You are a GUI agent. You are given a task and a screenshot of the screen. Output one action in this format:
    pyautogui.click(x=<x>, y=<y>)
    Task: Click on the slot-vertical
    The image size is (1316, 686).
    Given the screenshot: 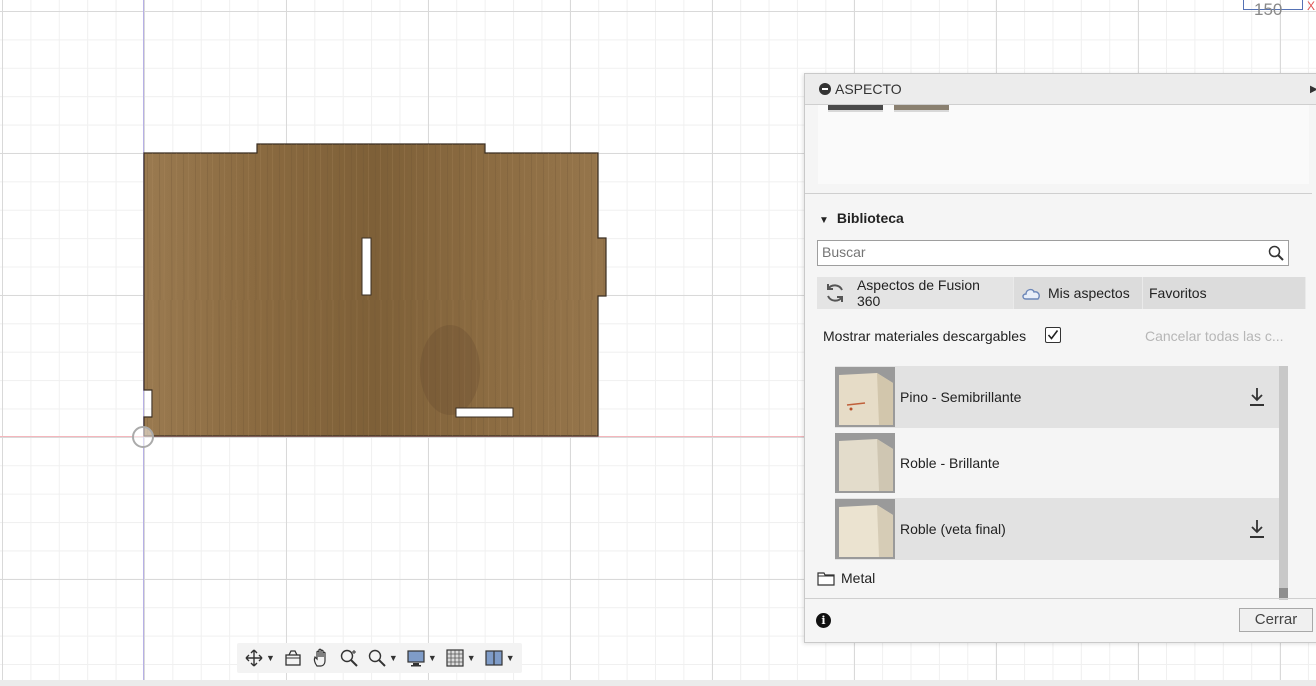 What is the action you would take?
    pyautogui.click(x=366, y=266)
    